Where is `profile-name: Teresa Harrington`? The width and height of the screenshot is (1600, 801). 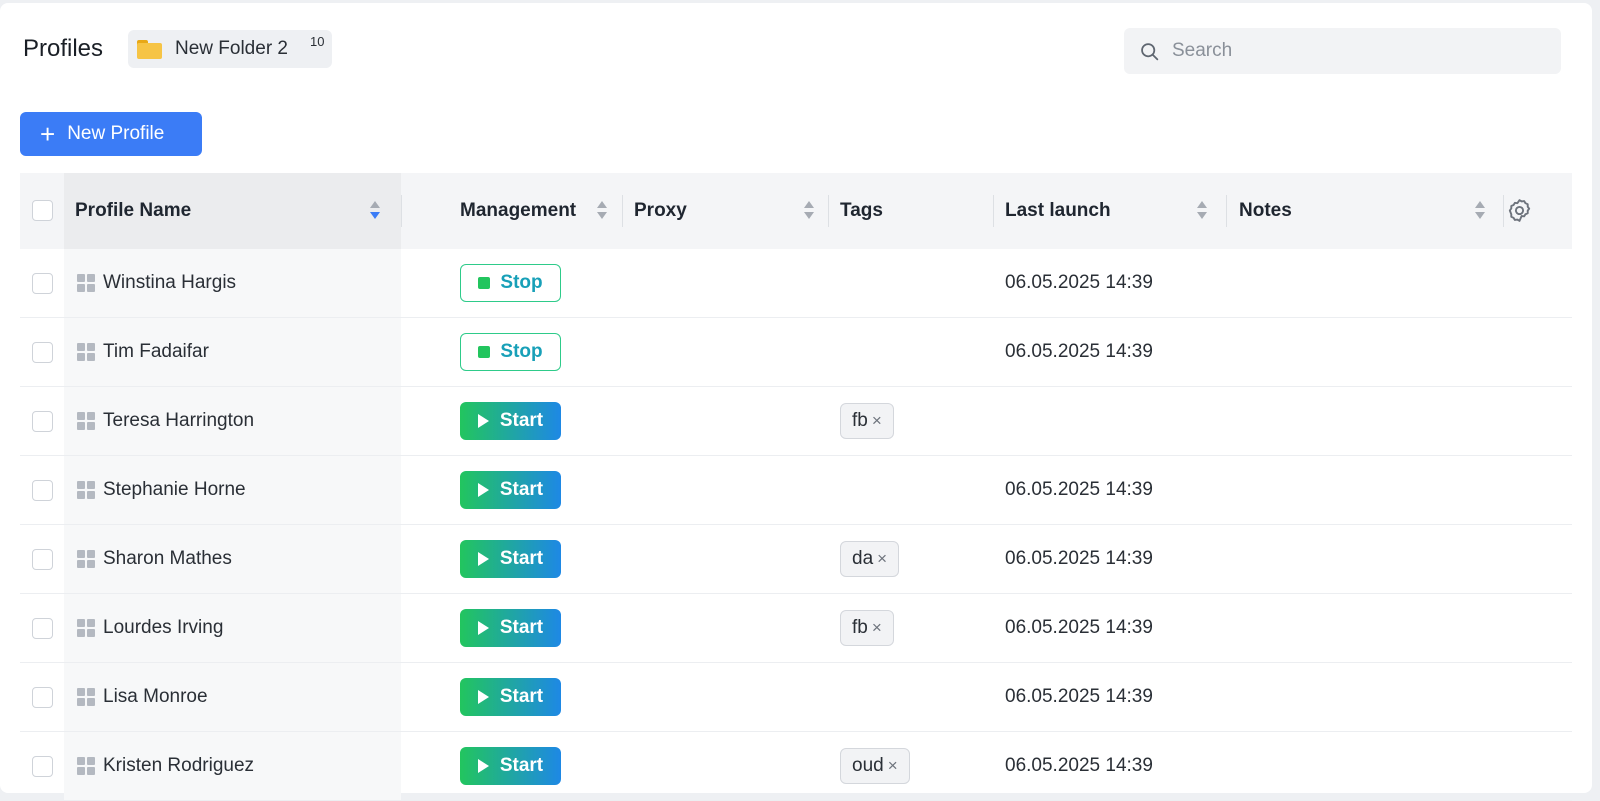
profile-name: Teresa Harrington is located at coordinates (178, 421).